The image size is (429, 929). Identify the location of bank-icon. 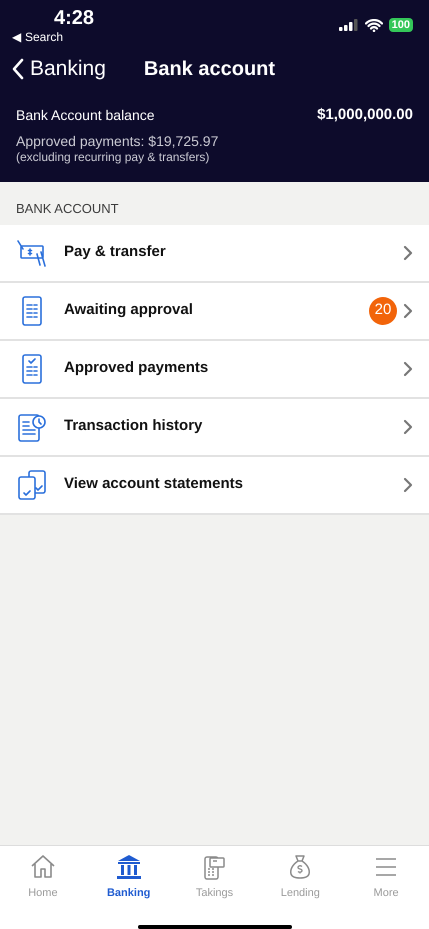
(128, 867).